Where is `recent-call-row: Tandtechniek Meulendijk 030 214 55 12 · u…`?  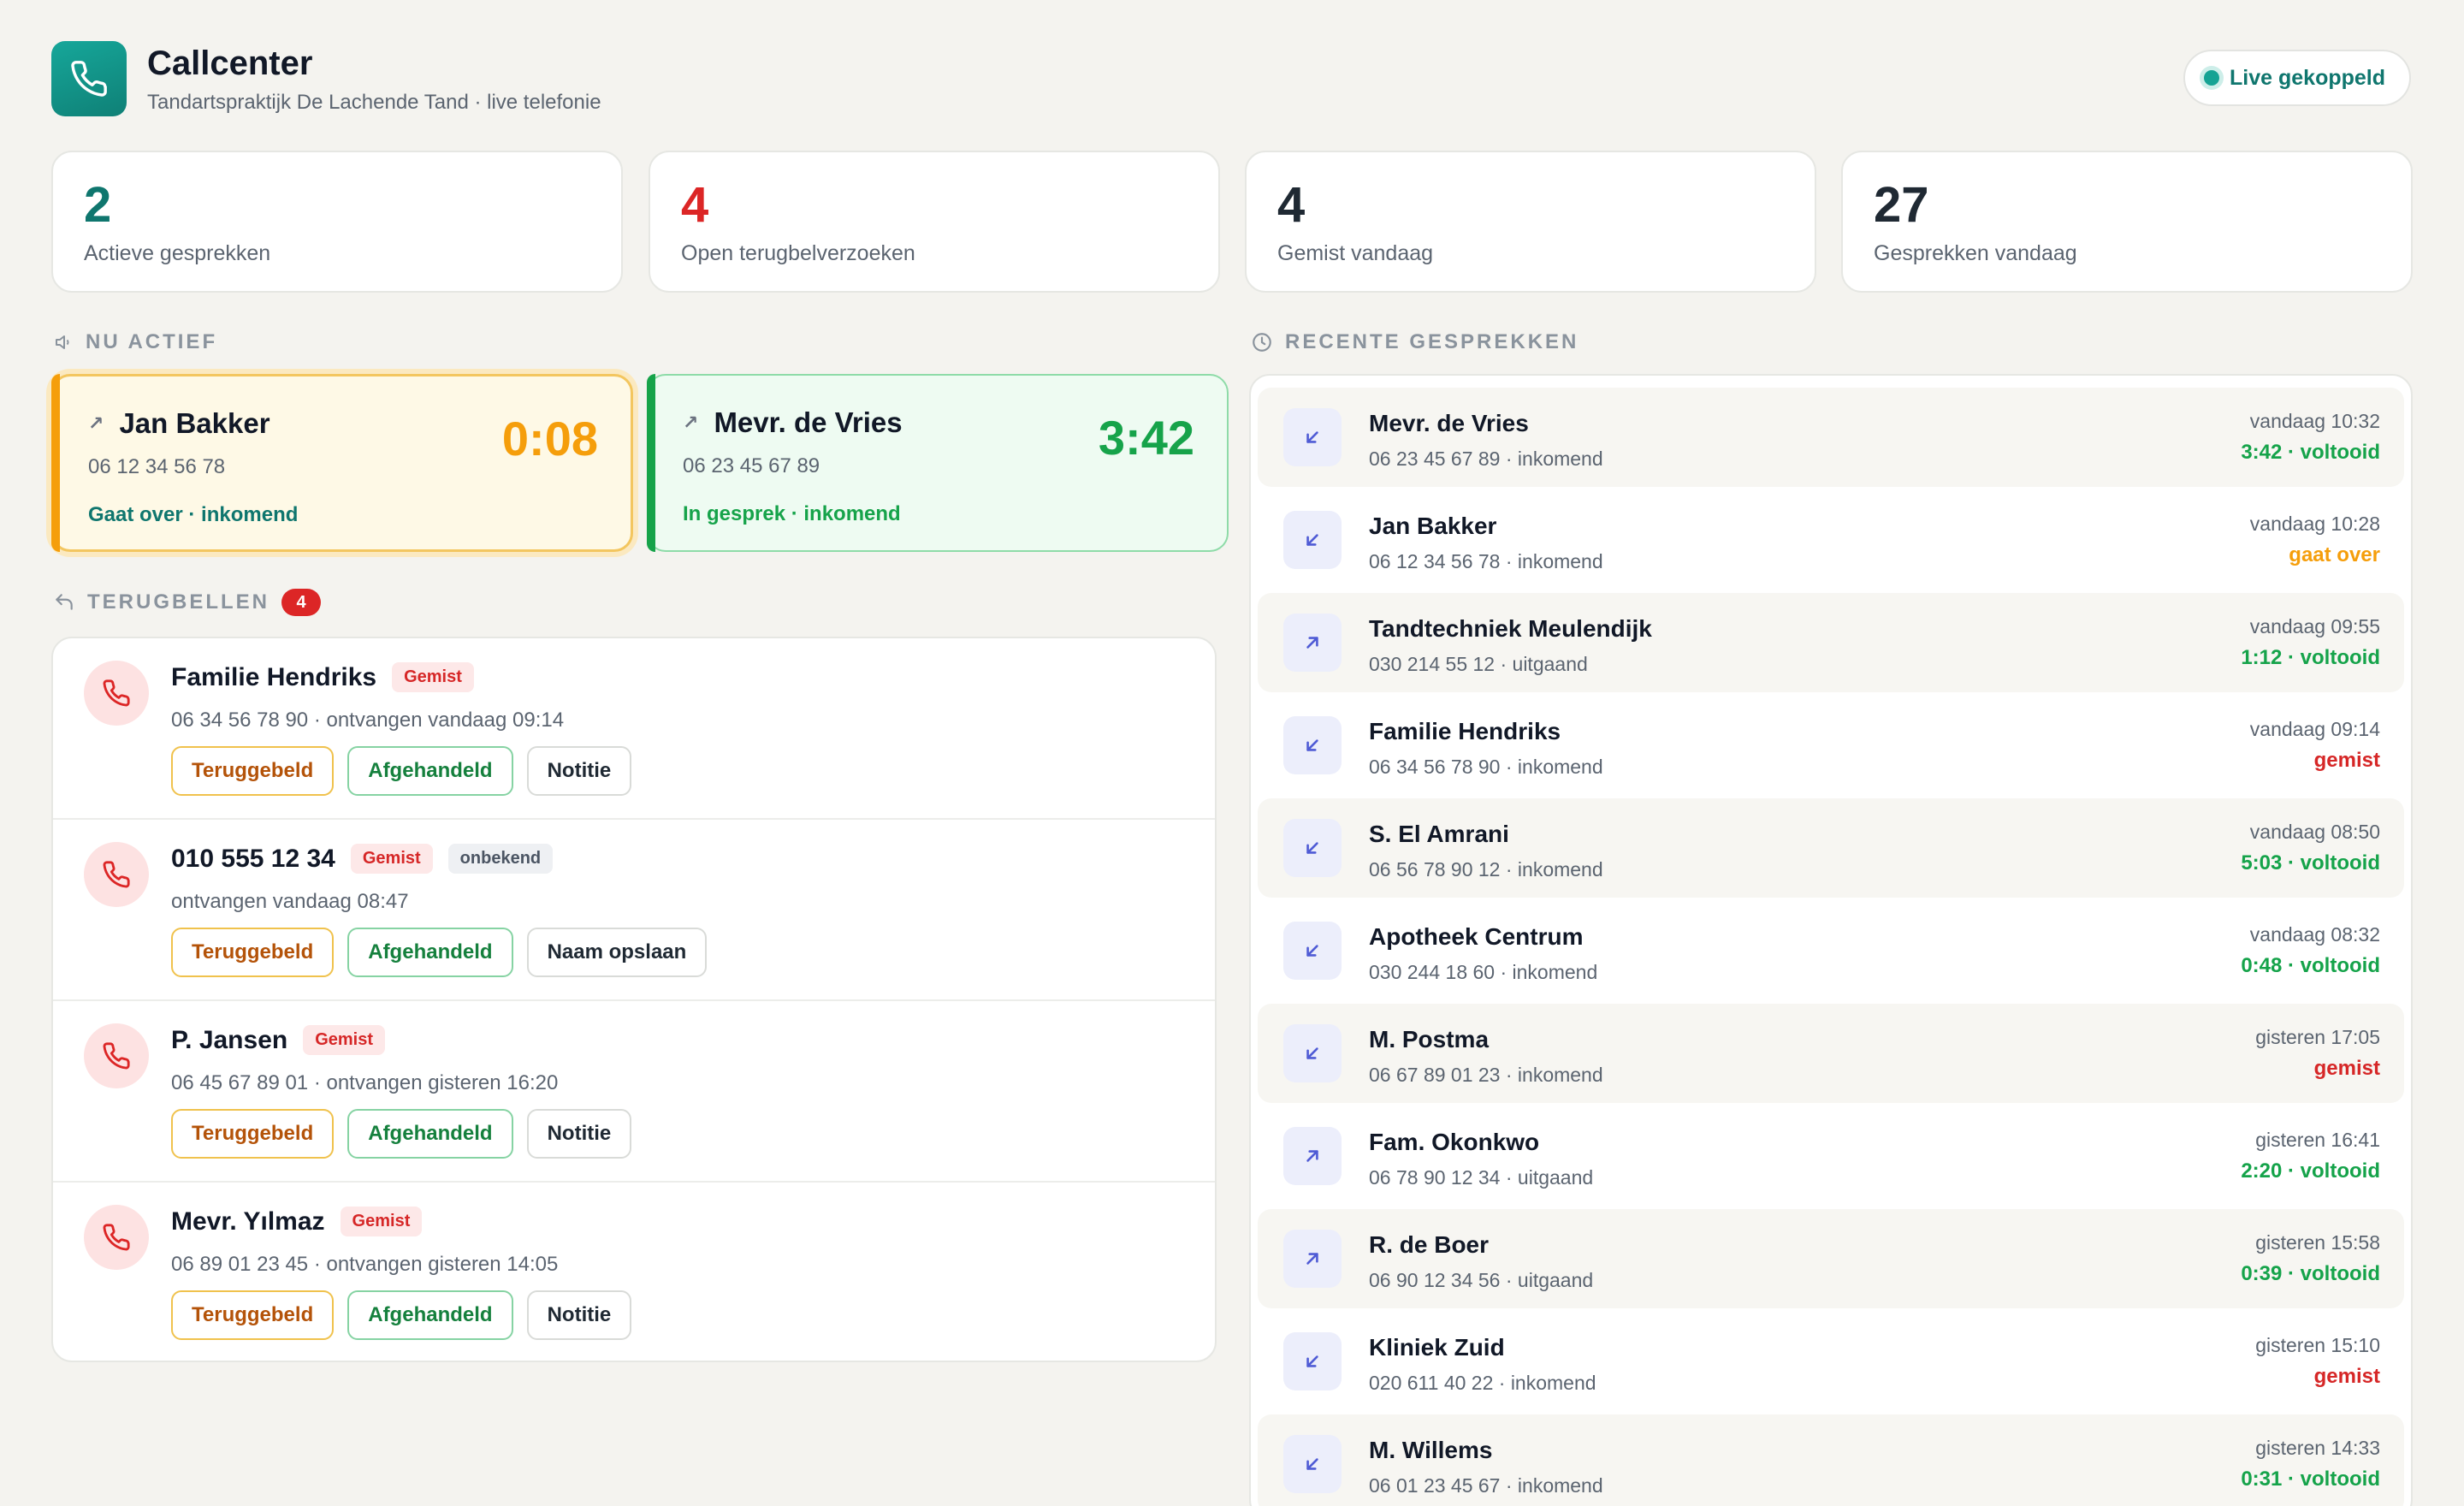
recent-call-row: Tandtechniek Meulendijk 030 214 55 12 · u… is located at coordinates (1831, 642).